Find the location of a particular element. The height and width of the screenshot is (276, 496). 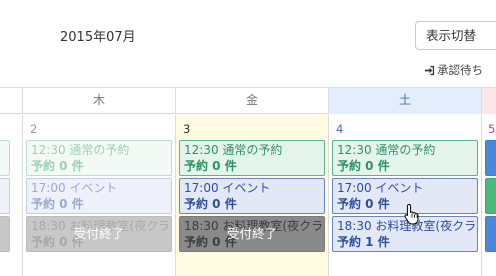

weekday-thu: 木 is located at coordinates (98, 101).